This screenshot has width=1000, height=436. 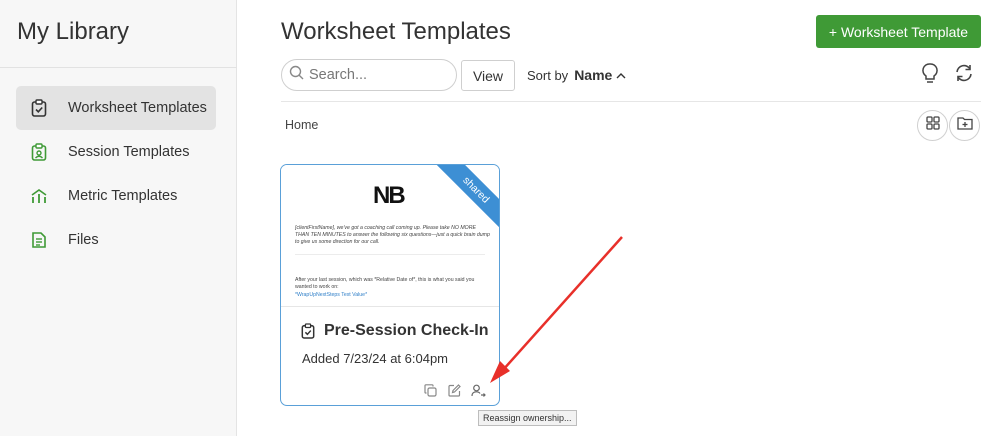 I want to click on add-worksheet-template-button: + Worksheet Template, so click(x=898, y=31).